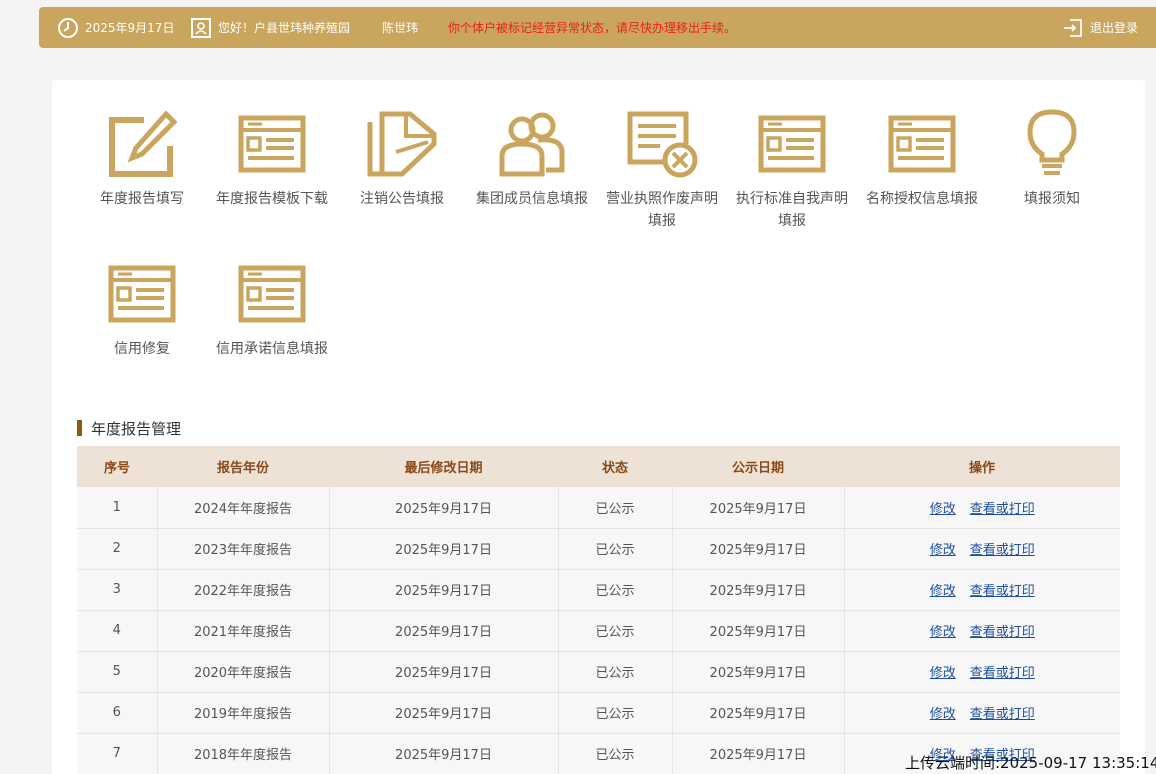 This screenshot has width=1156, height=774. I want to click on menu-filing-notes: 填报须知, so click(1052, 159).